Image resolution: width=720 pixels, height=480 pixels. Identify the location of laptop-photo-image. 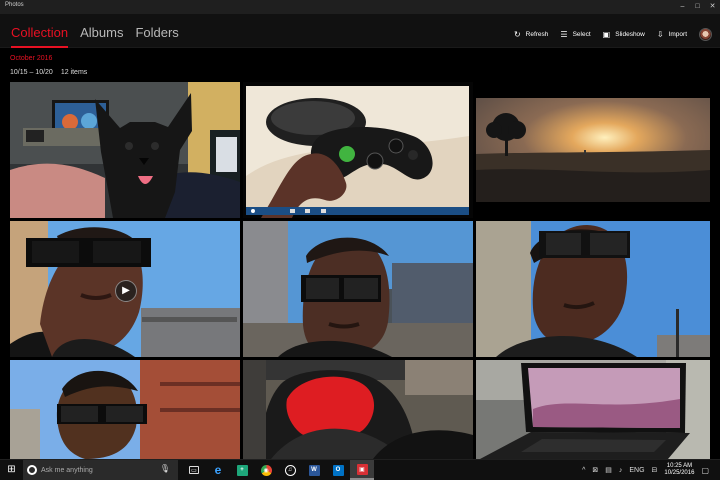
(593, 409).